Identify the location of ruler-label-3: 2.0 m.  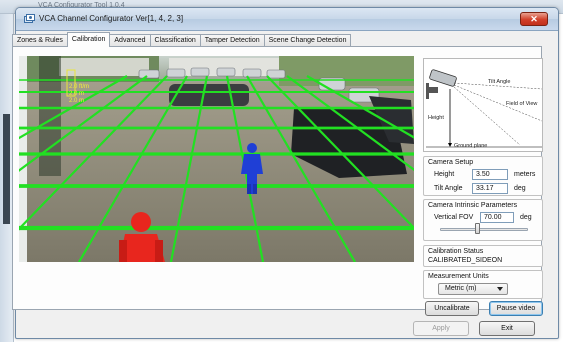
(76, 101).